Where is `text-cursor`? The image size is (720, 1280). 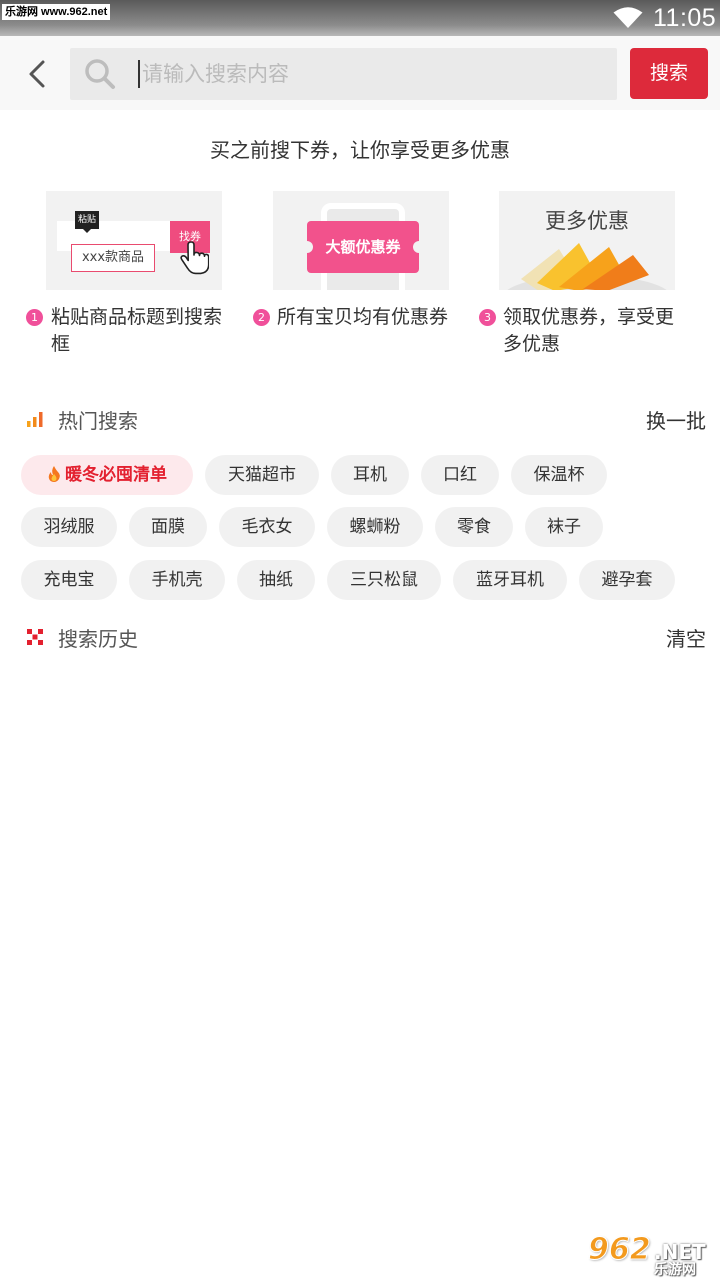 text-cursor is located at coordinates (139, 74).